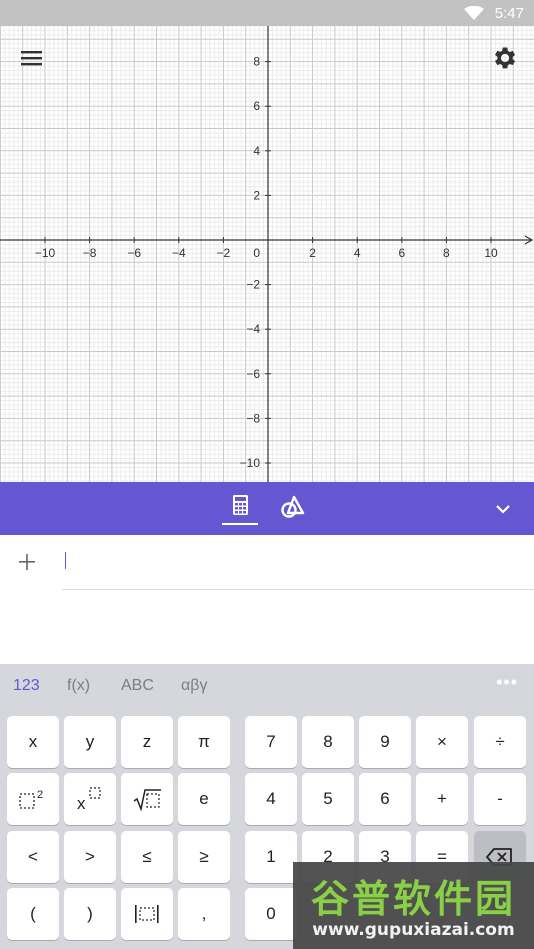 The width and height of the screenshot is (534, 949). What do you see at coordinates (147, 742) in the screenshot?
I see `key-z: z` at bounding box center [147, 742].